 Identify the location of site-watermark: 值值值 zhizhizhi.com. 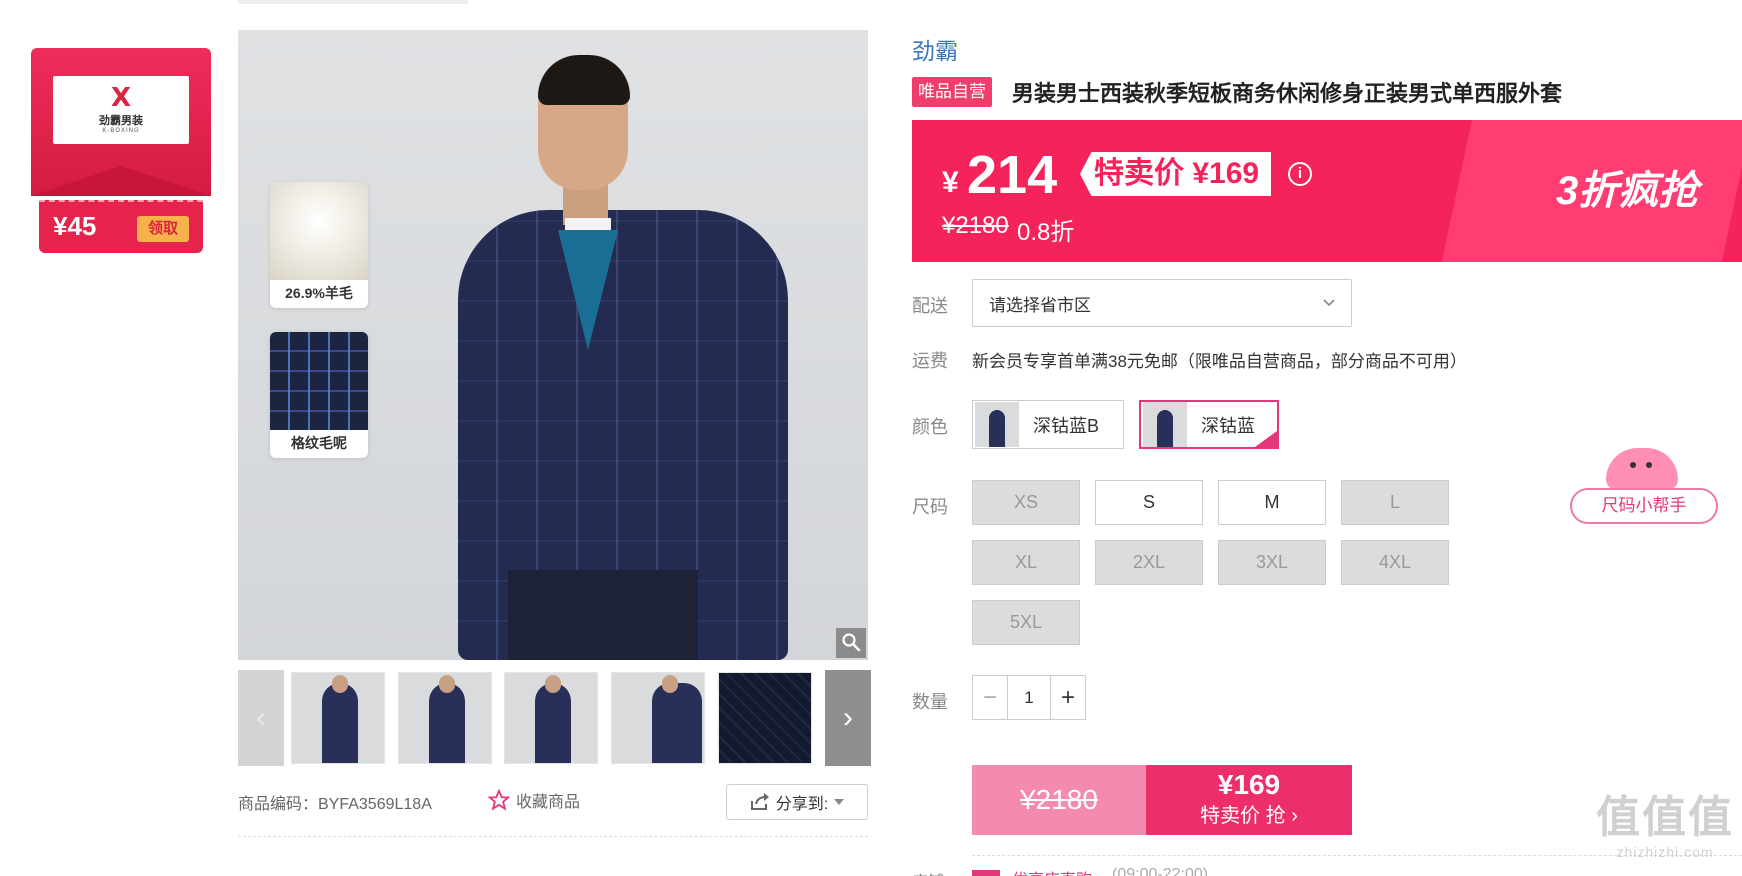
(1665, 826).